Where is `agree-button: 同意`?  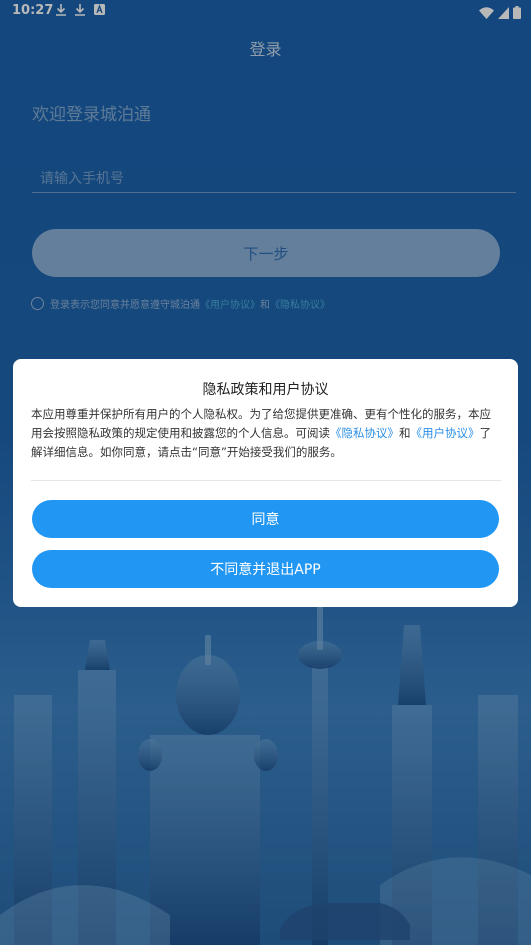 agree-button: 同意 is located at coordinates (265, 519).